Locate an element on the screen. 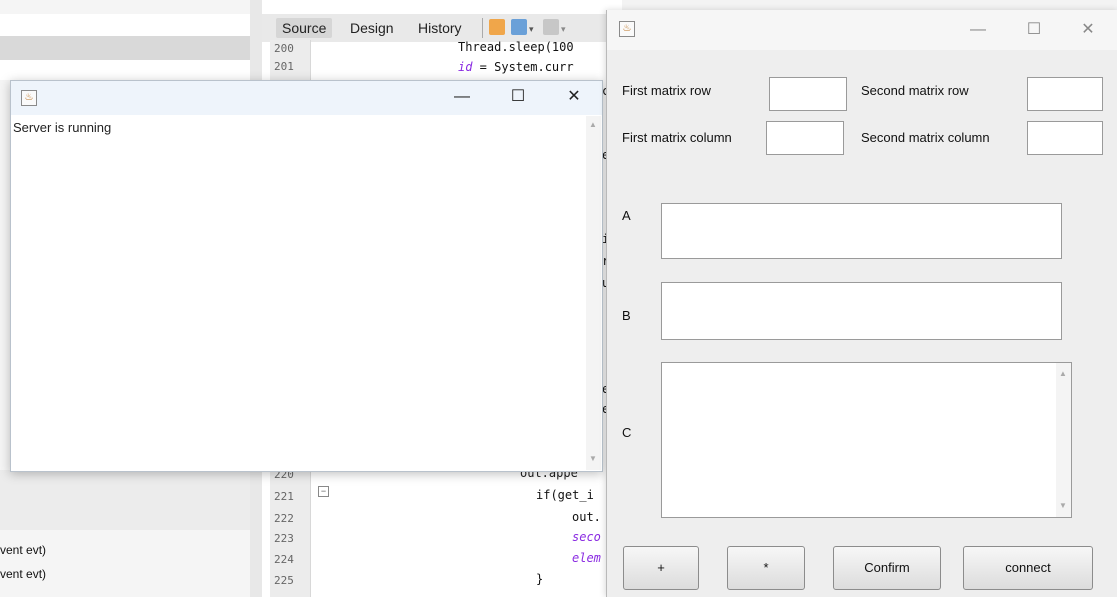 The width and height of the screenshot is (1117, 597). tab-history: History is located at coordinates (440, 28).